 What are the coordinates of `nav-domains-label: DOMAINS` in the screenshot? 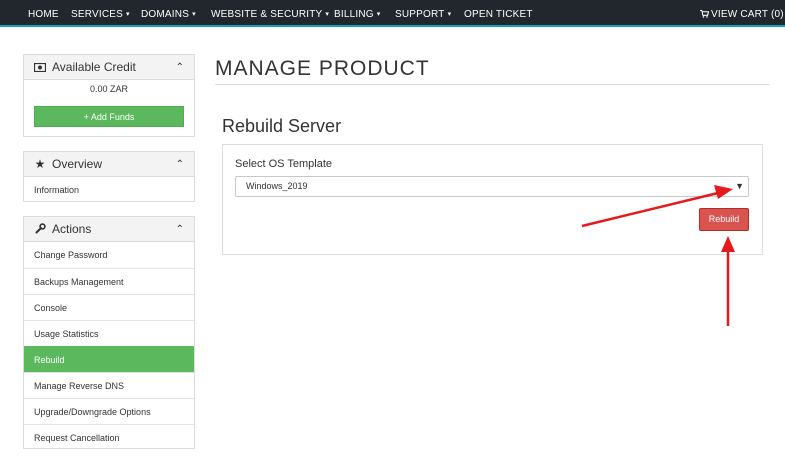 It's located at (165, 14).